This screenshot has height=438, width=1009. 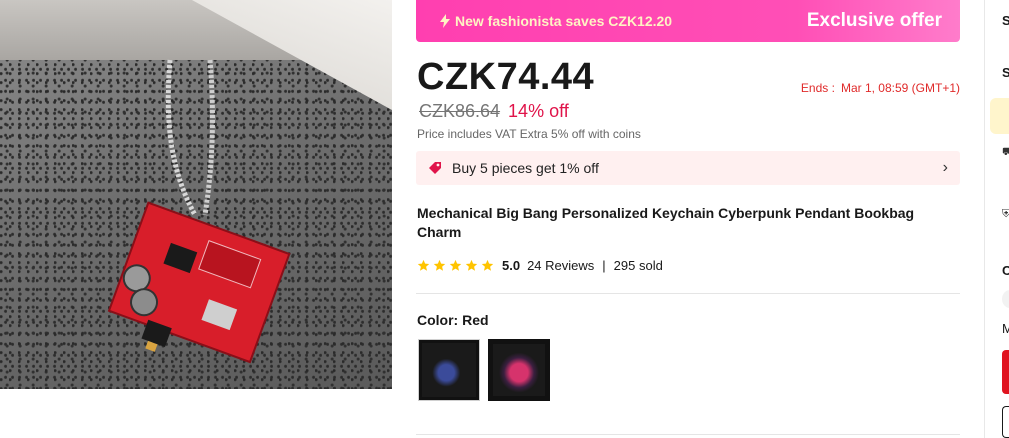 I want to click on shipping-icon: ⛟, so click(x=1005, y=153).